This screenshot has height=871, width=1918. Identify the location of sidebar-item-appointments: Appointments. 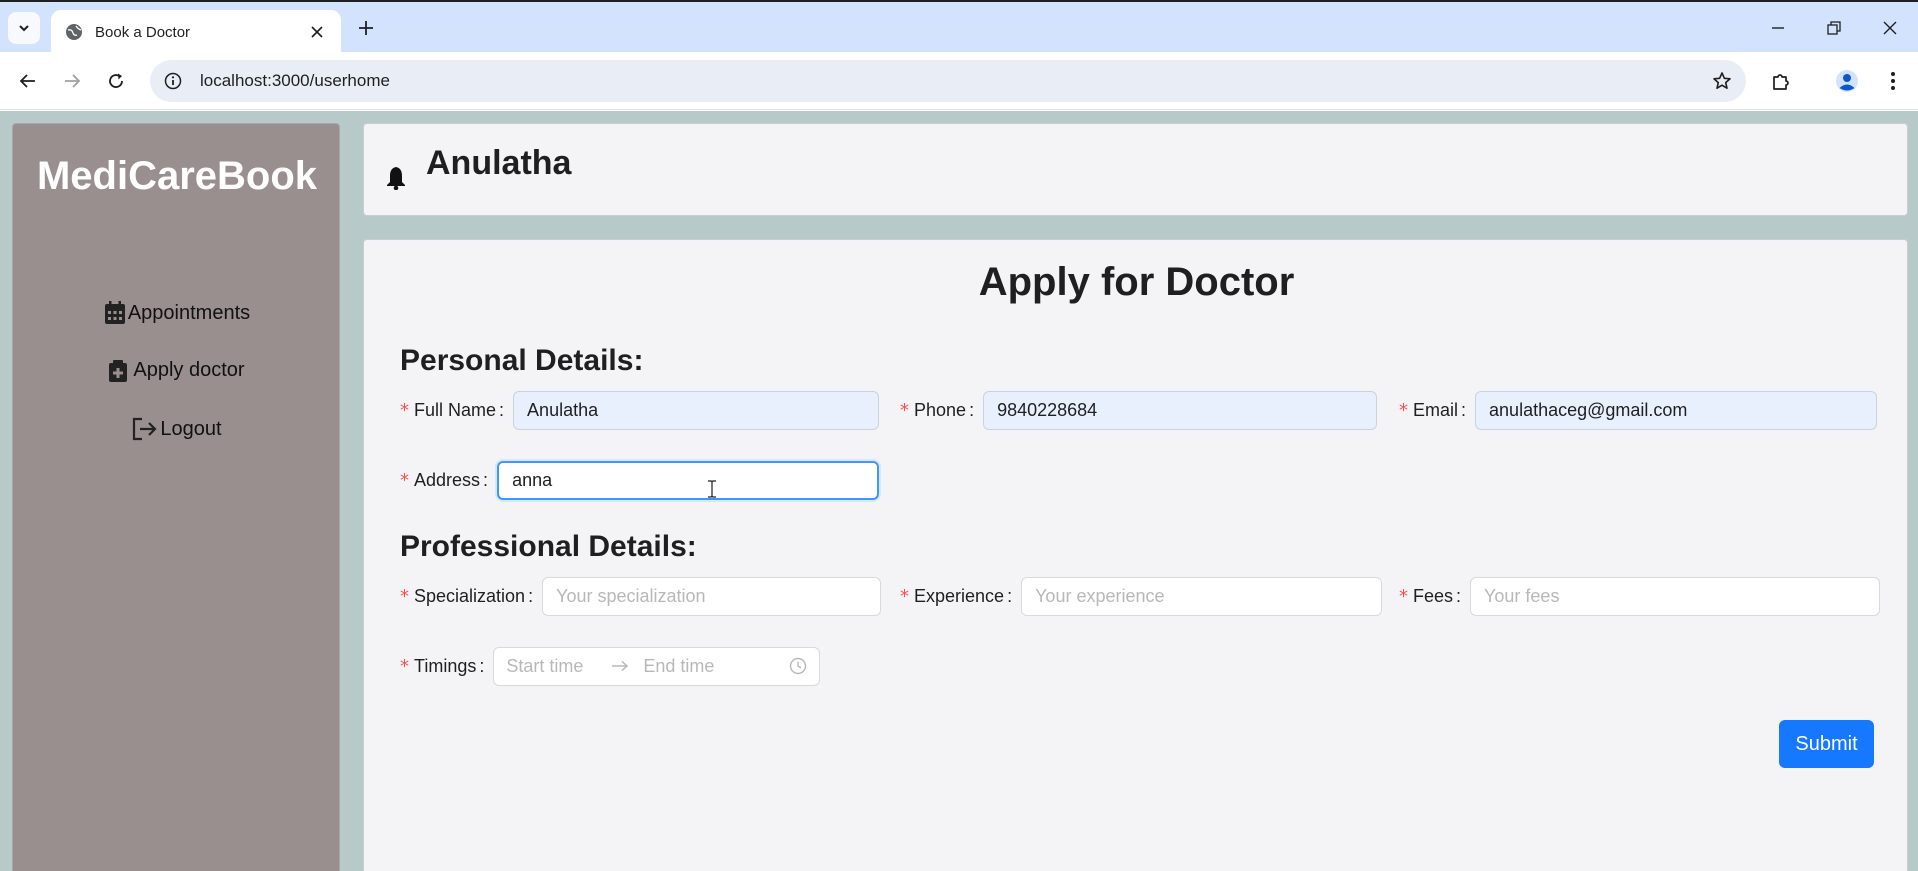
(177, 313).